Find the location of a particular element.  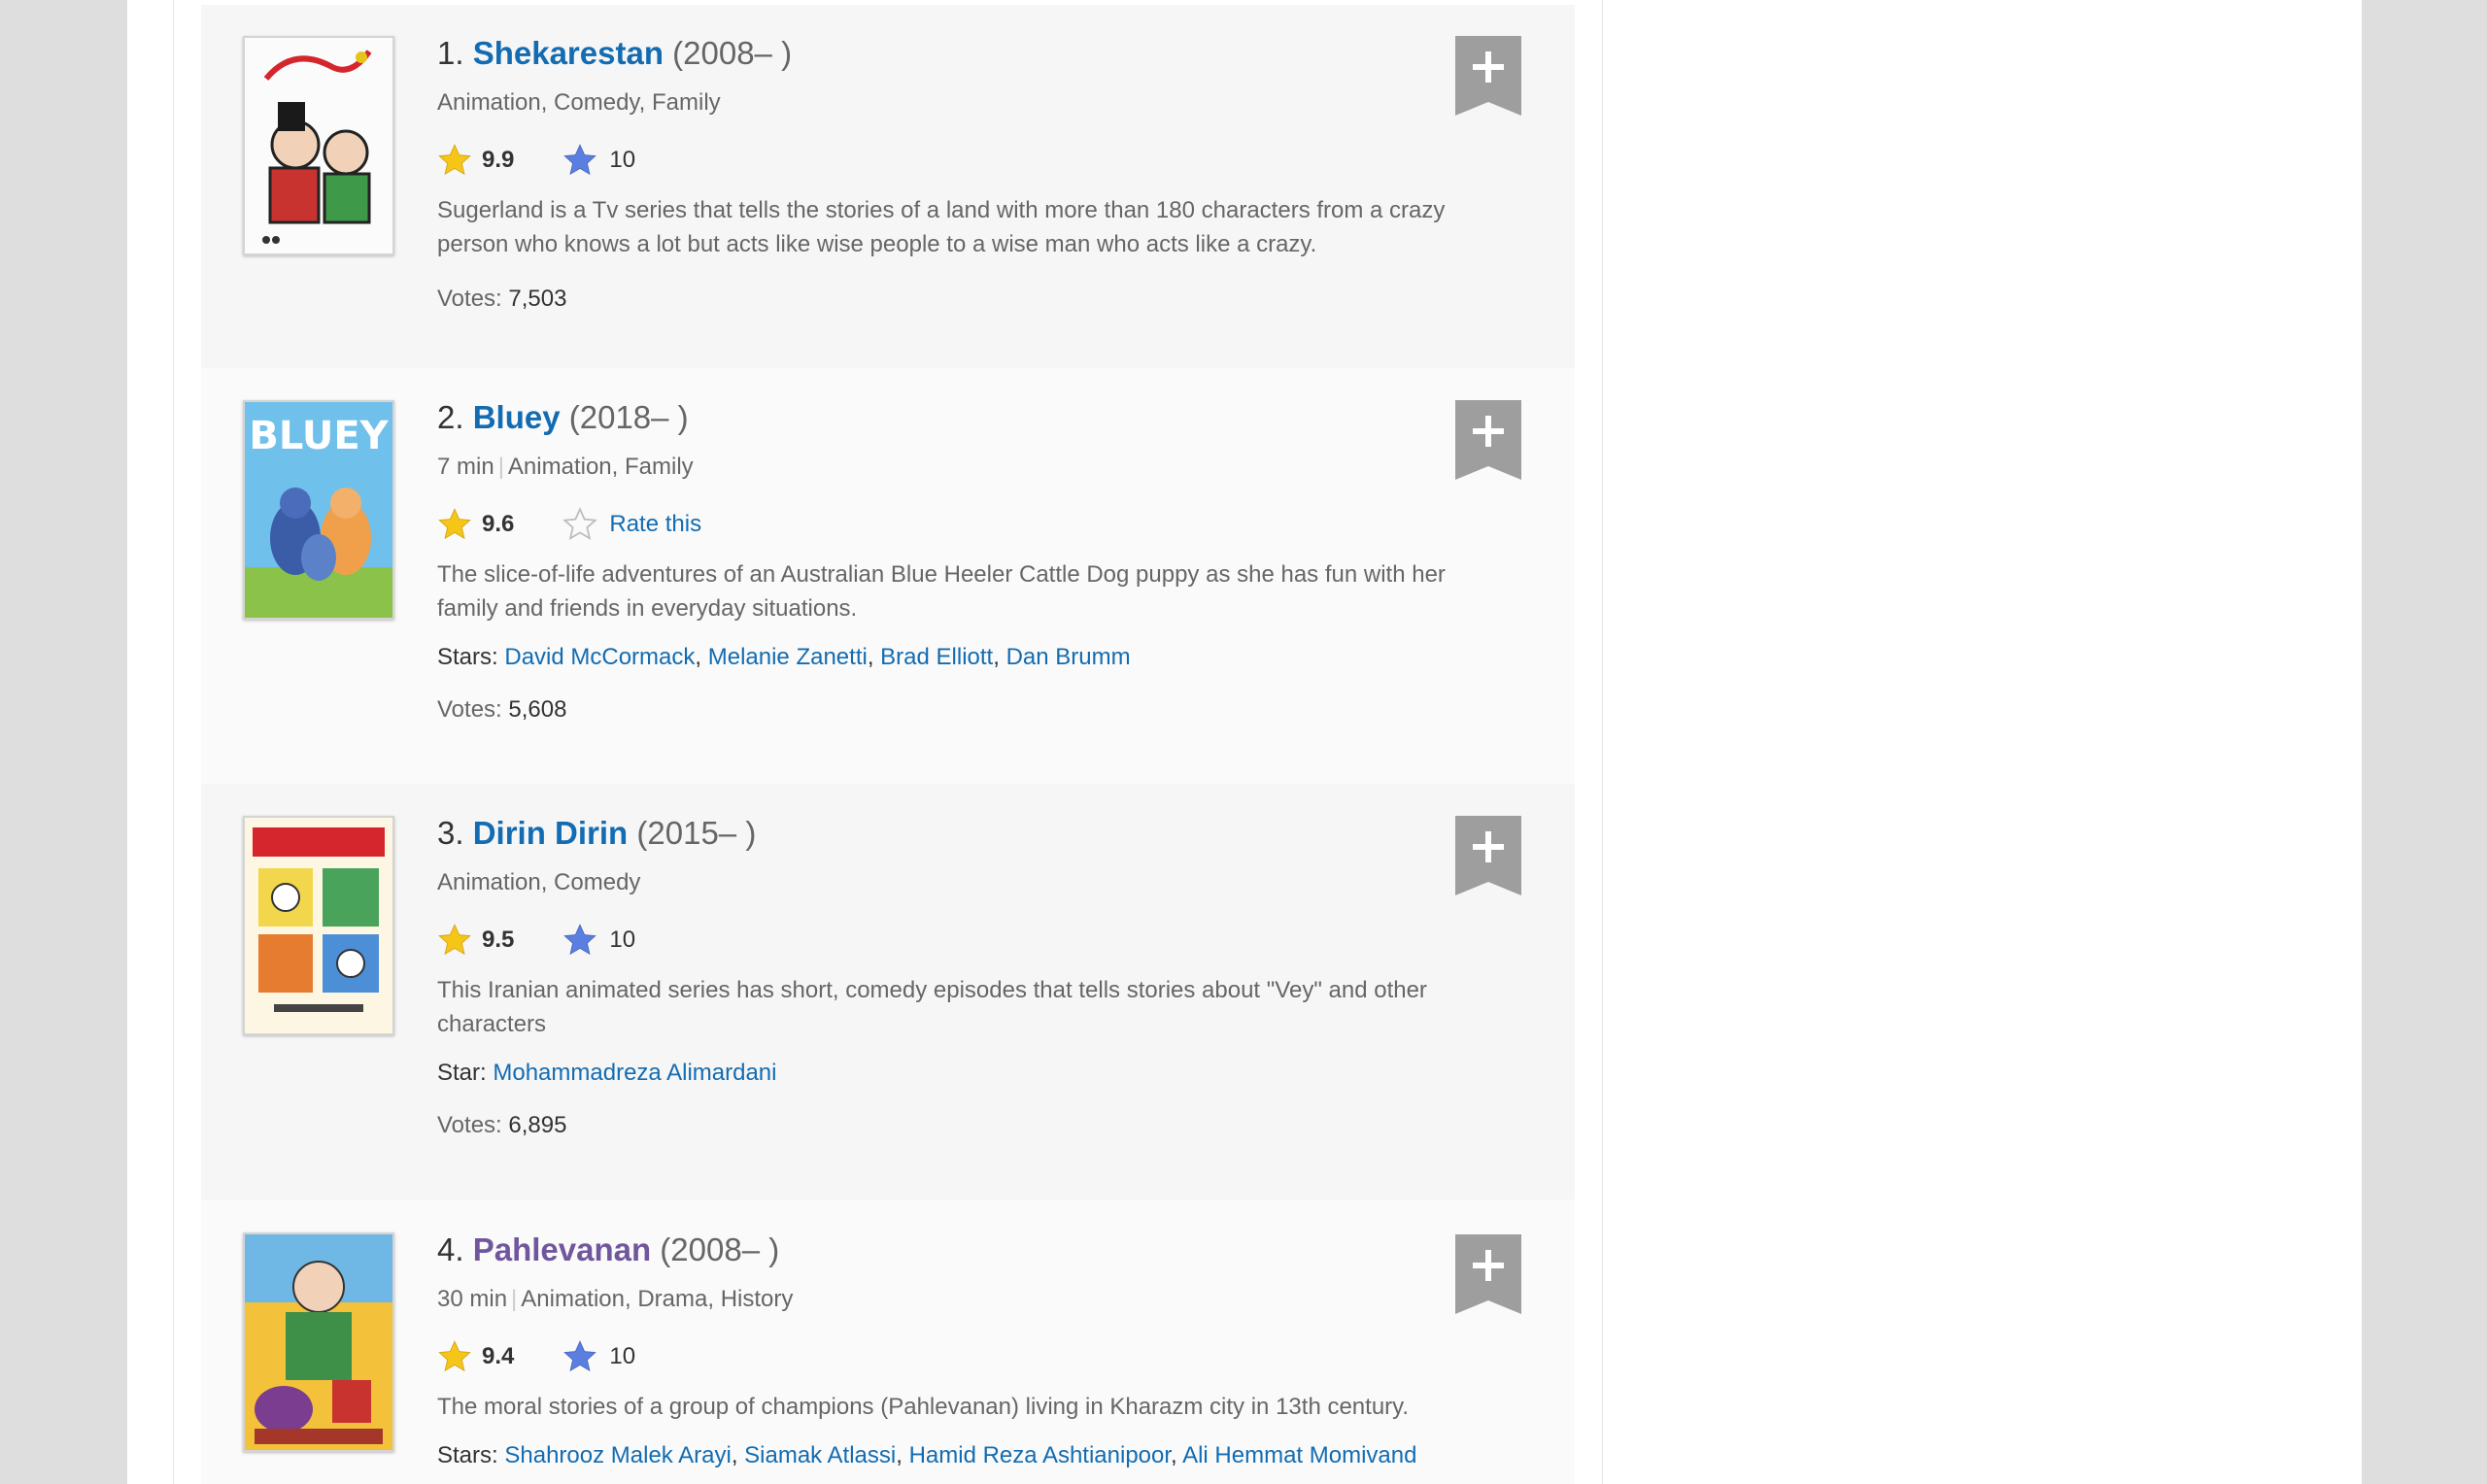

year: (2015– ) is located at coordinates (696, 833).